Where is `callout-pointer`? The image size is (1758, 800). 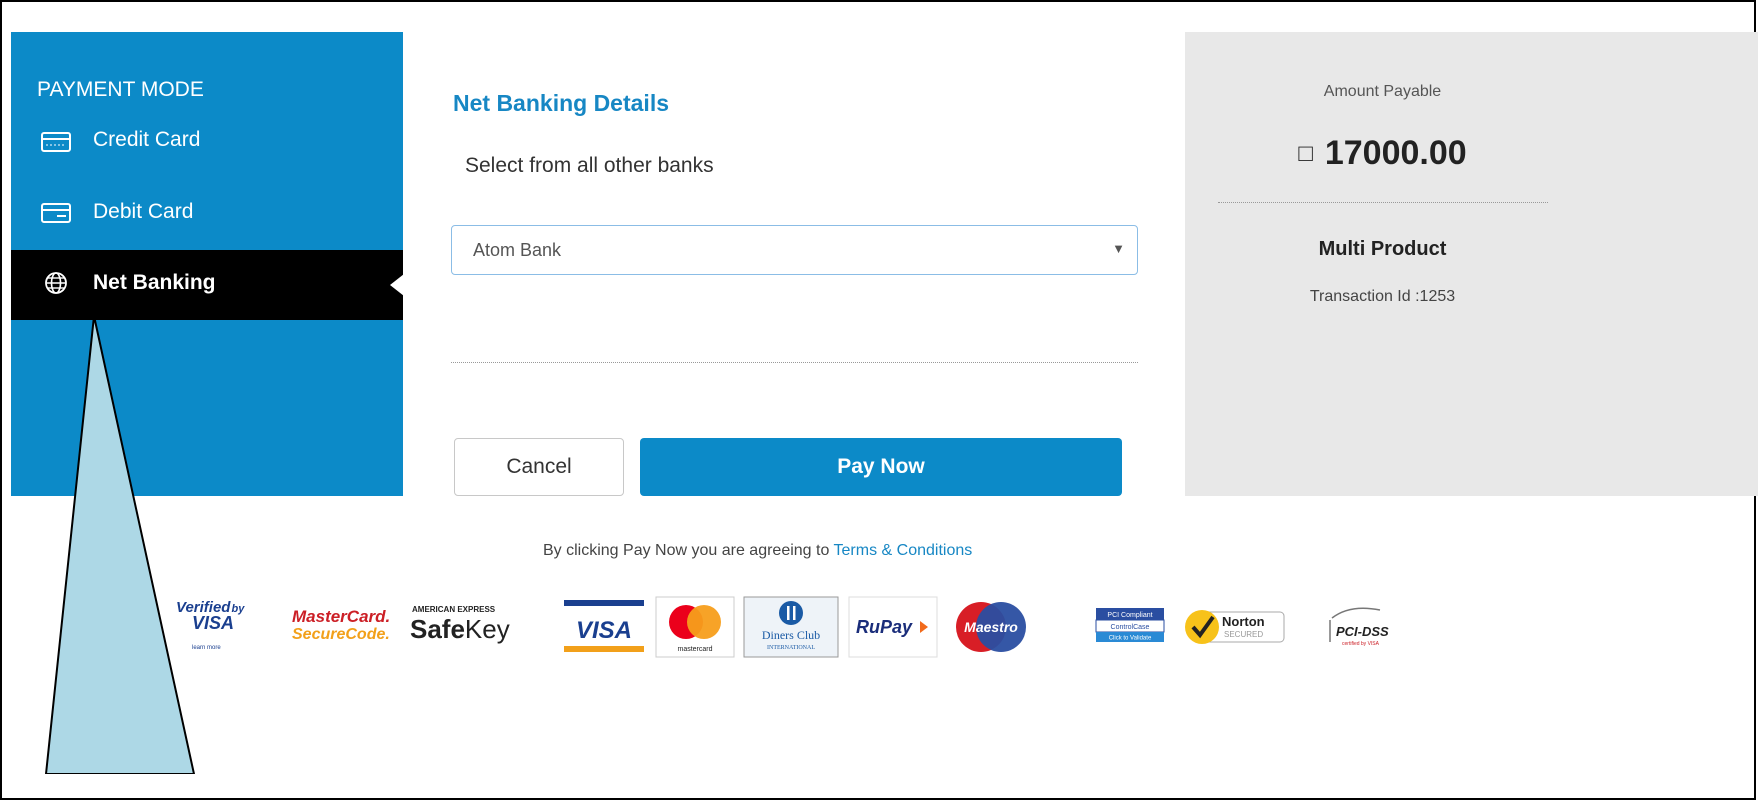
callout-pointer is located at coordinates (120, 544).